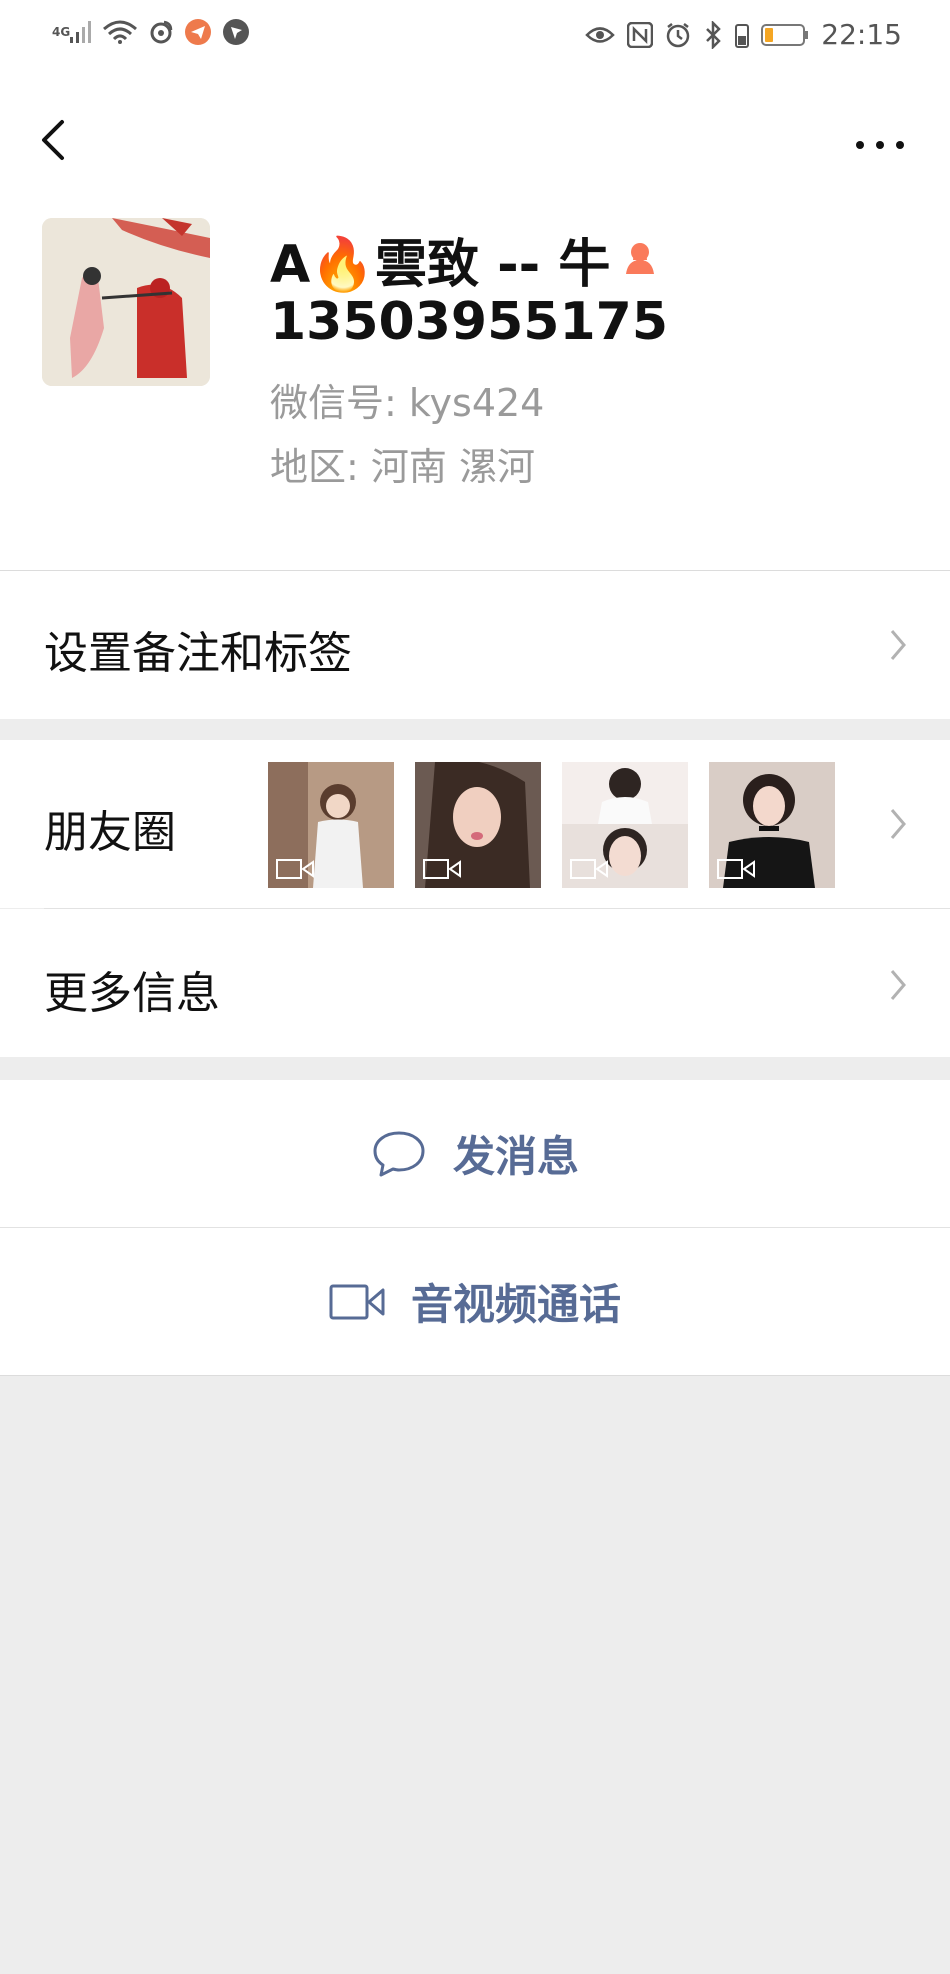 The image size is (950, 1974). Describe the element at coordinates (120, 32) in the screenshot. I see `wifi-icon` at that location.